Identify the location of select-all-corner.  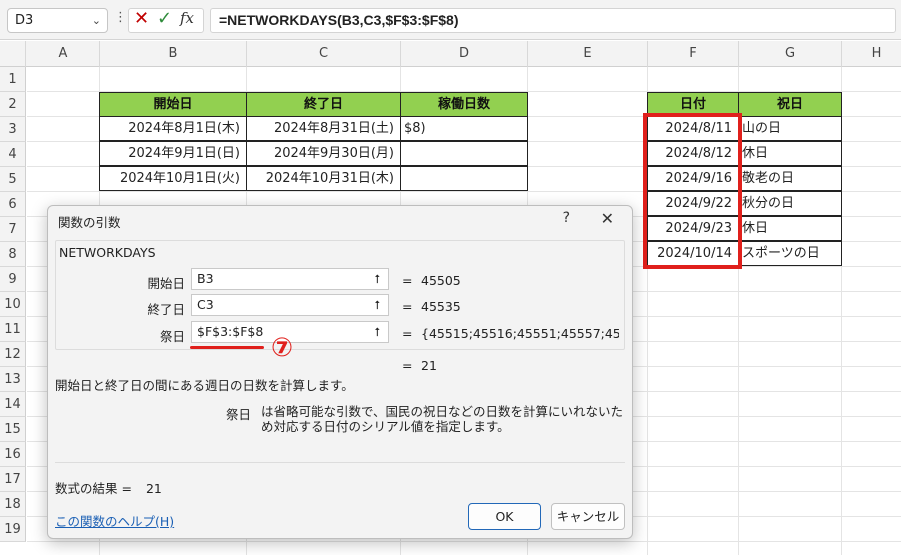
(13, 54).